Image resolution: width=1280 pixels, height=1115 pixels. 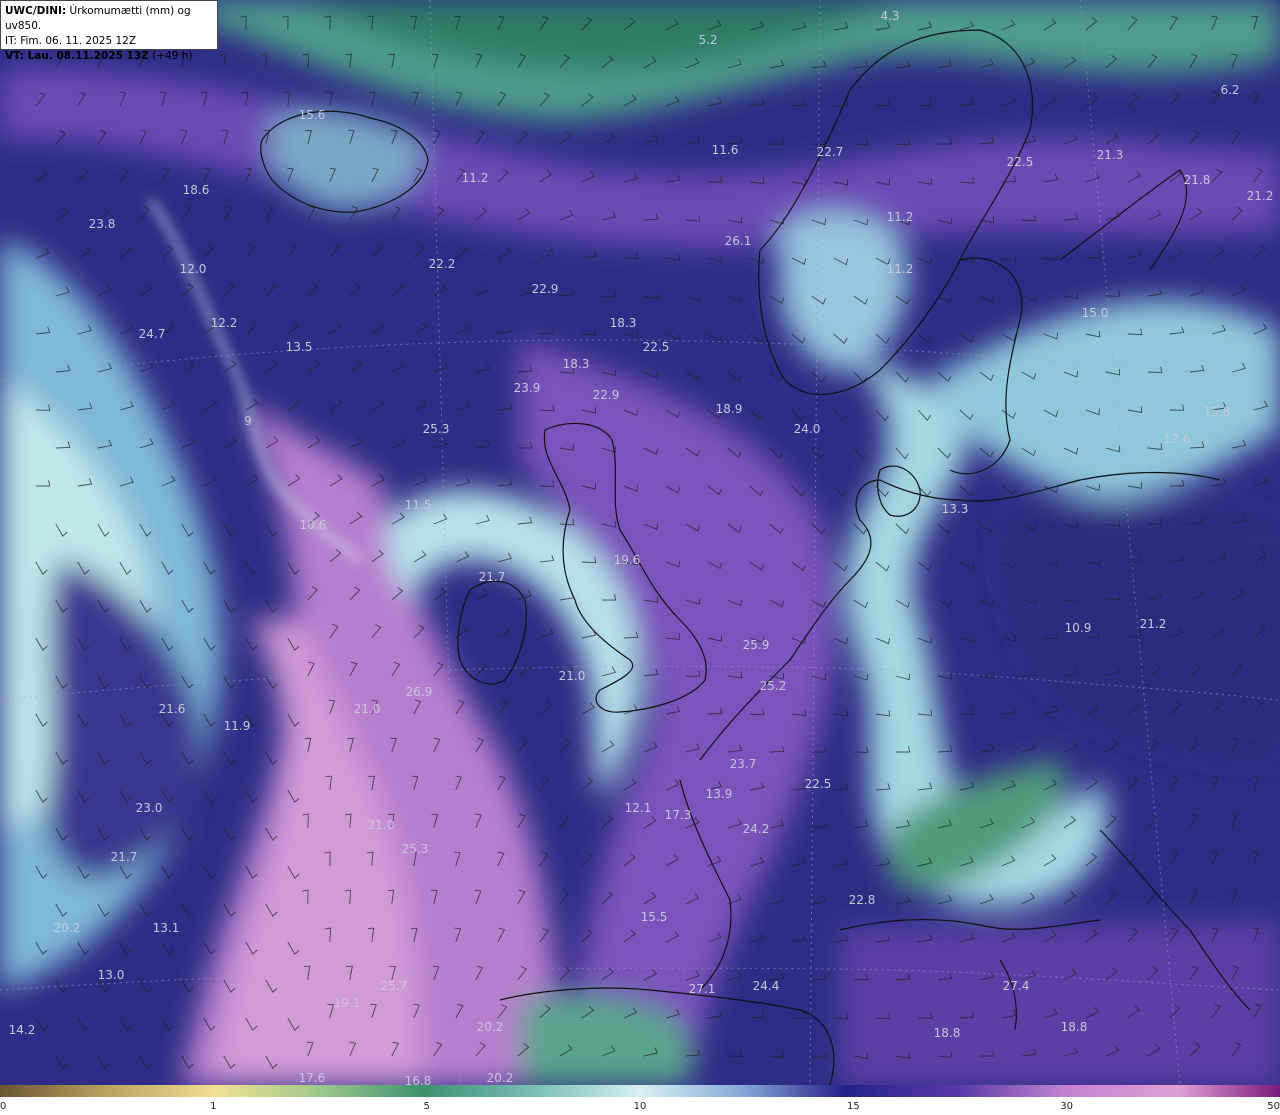 I want to click on value-label: 12.2, so click(x=224, y=323).